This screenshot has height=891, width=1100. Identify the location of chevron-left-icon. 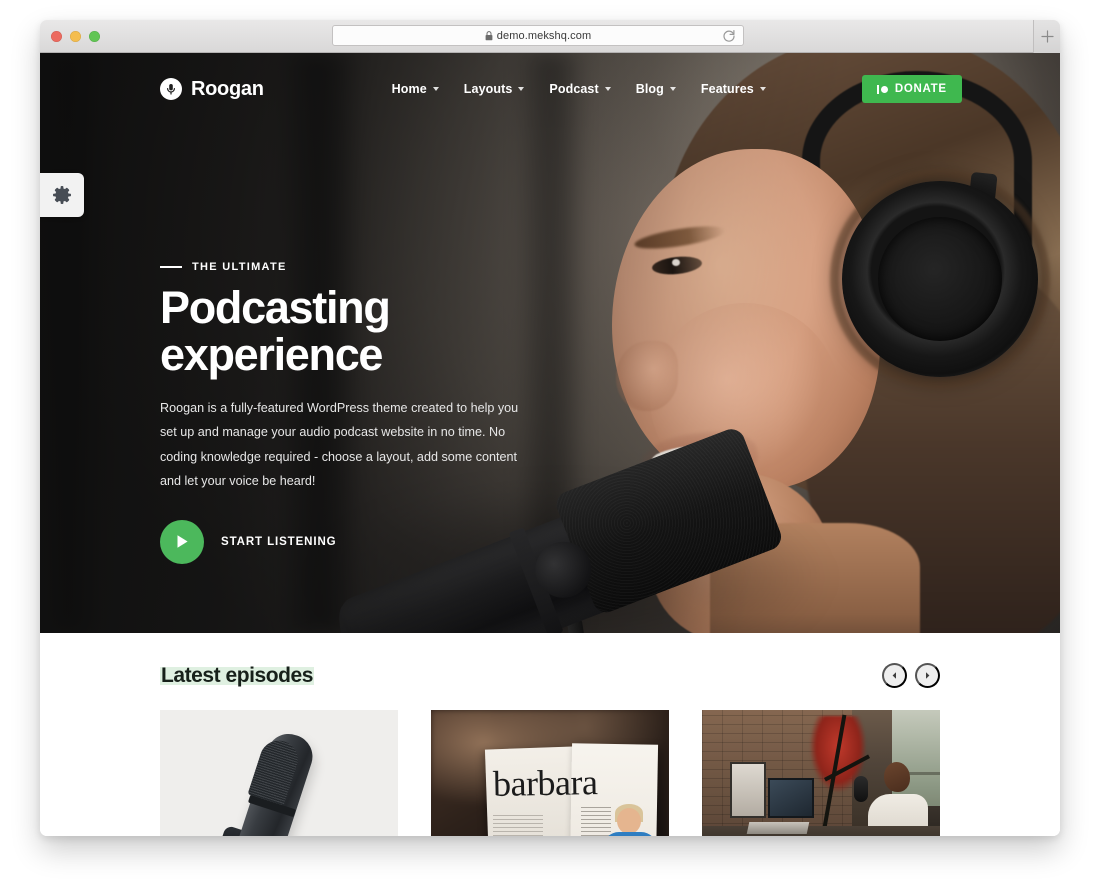
(894, 675).